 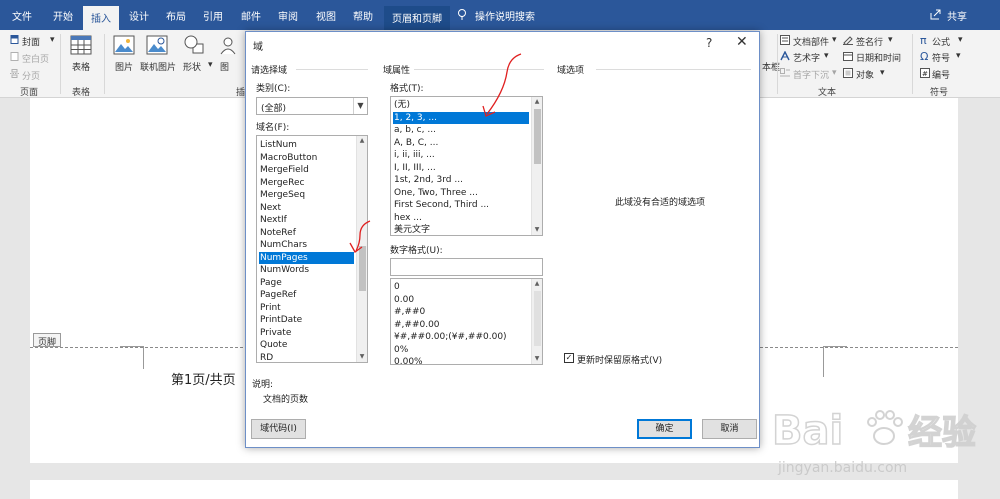 What do you see at coordinates (251, 15) in the screenshot?
I see `tab-mailings: 邮件` at bounding box center [251, 15].